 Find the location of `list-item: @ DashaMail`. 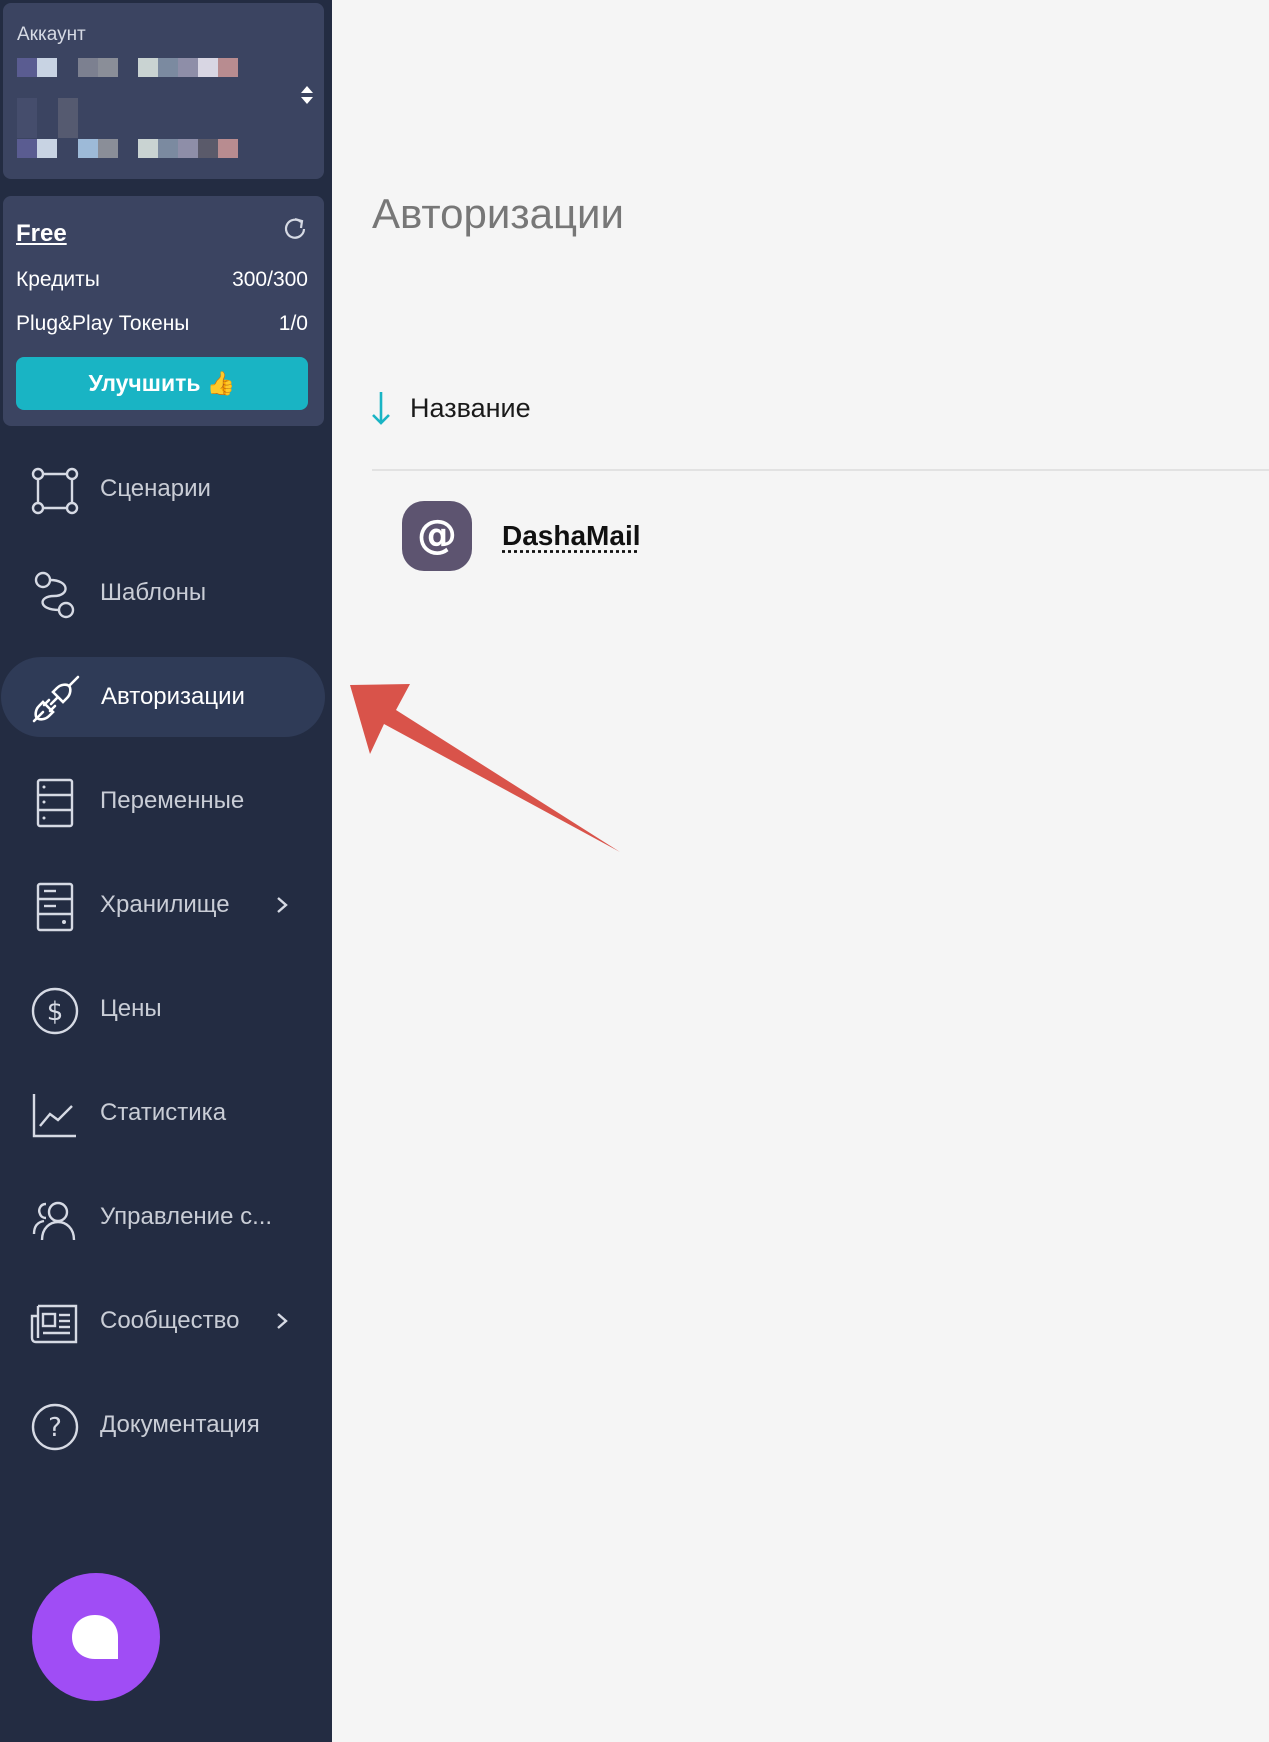

list-item: @ DashaMail is located at coordinates (521, 536).